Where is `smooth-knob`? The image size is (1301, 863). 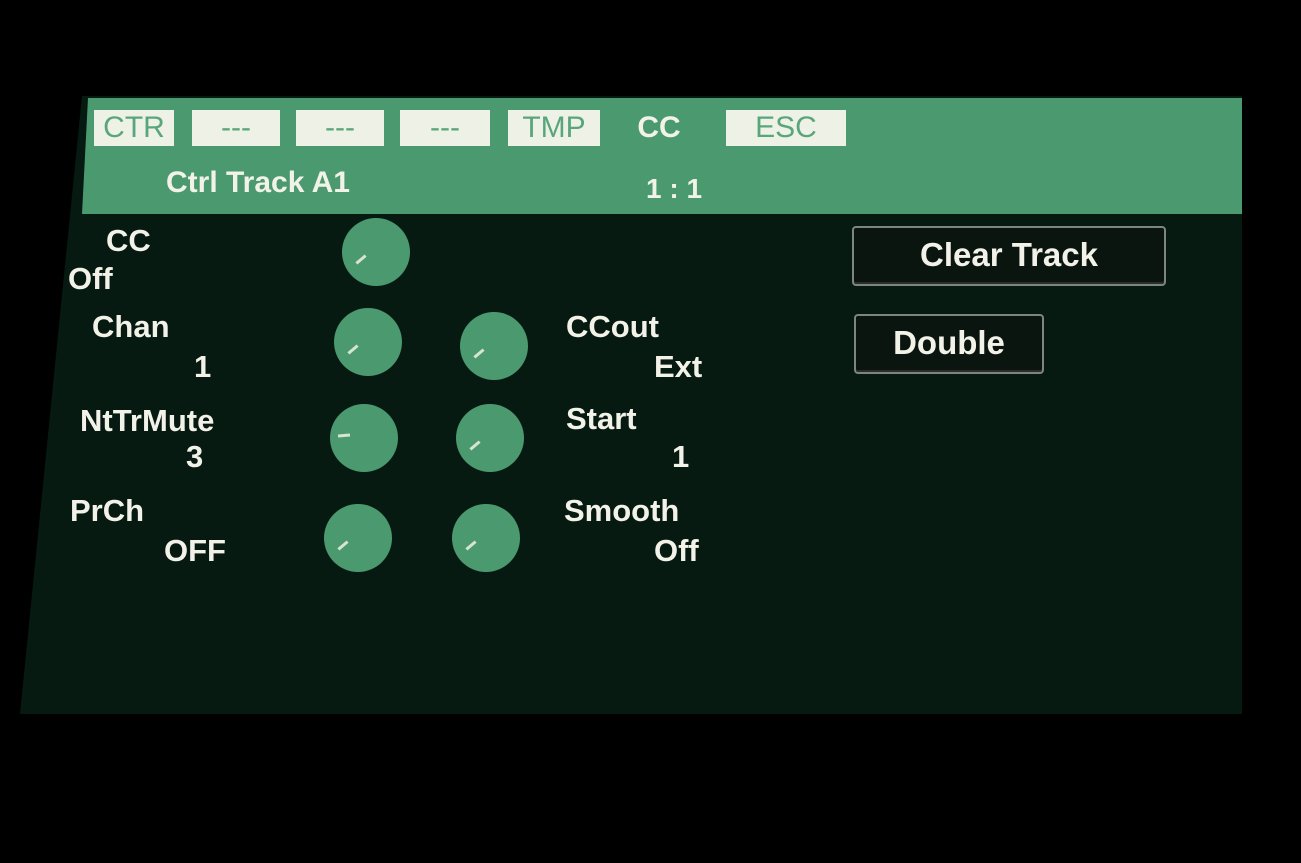
smooth-knob is located at coordinates (486, 538).